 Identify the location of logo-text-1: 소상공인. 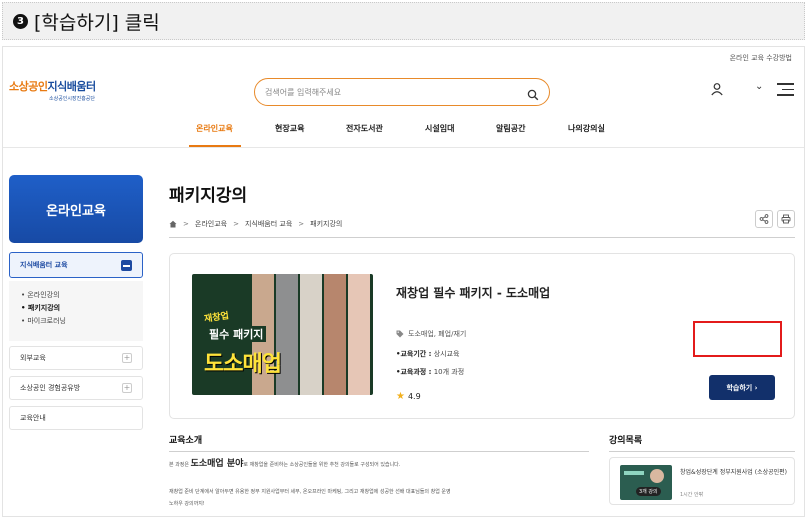
(28, 86).